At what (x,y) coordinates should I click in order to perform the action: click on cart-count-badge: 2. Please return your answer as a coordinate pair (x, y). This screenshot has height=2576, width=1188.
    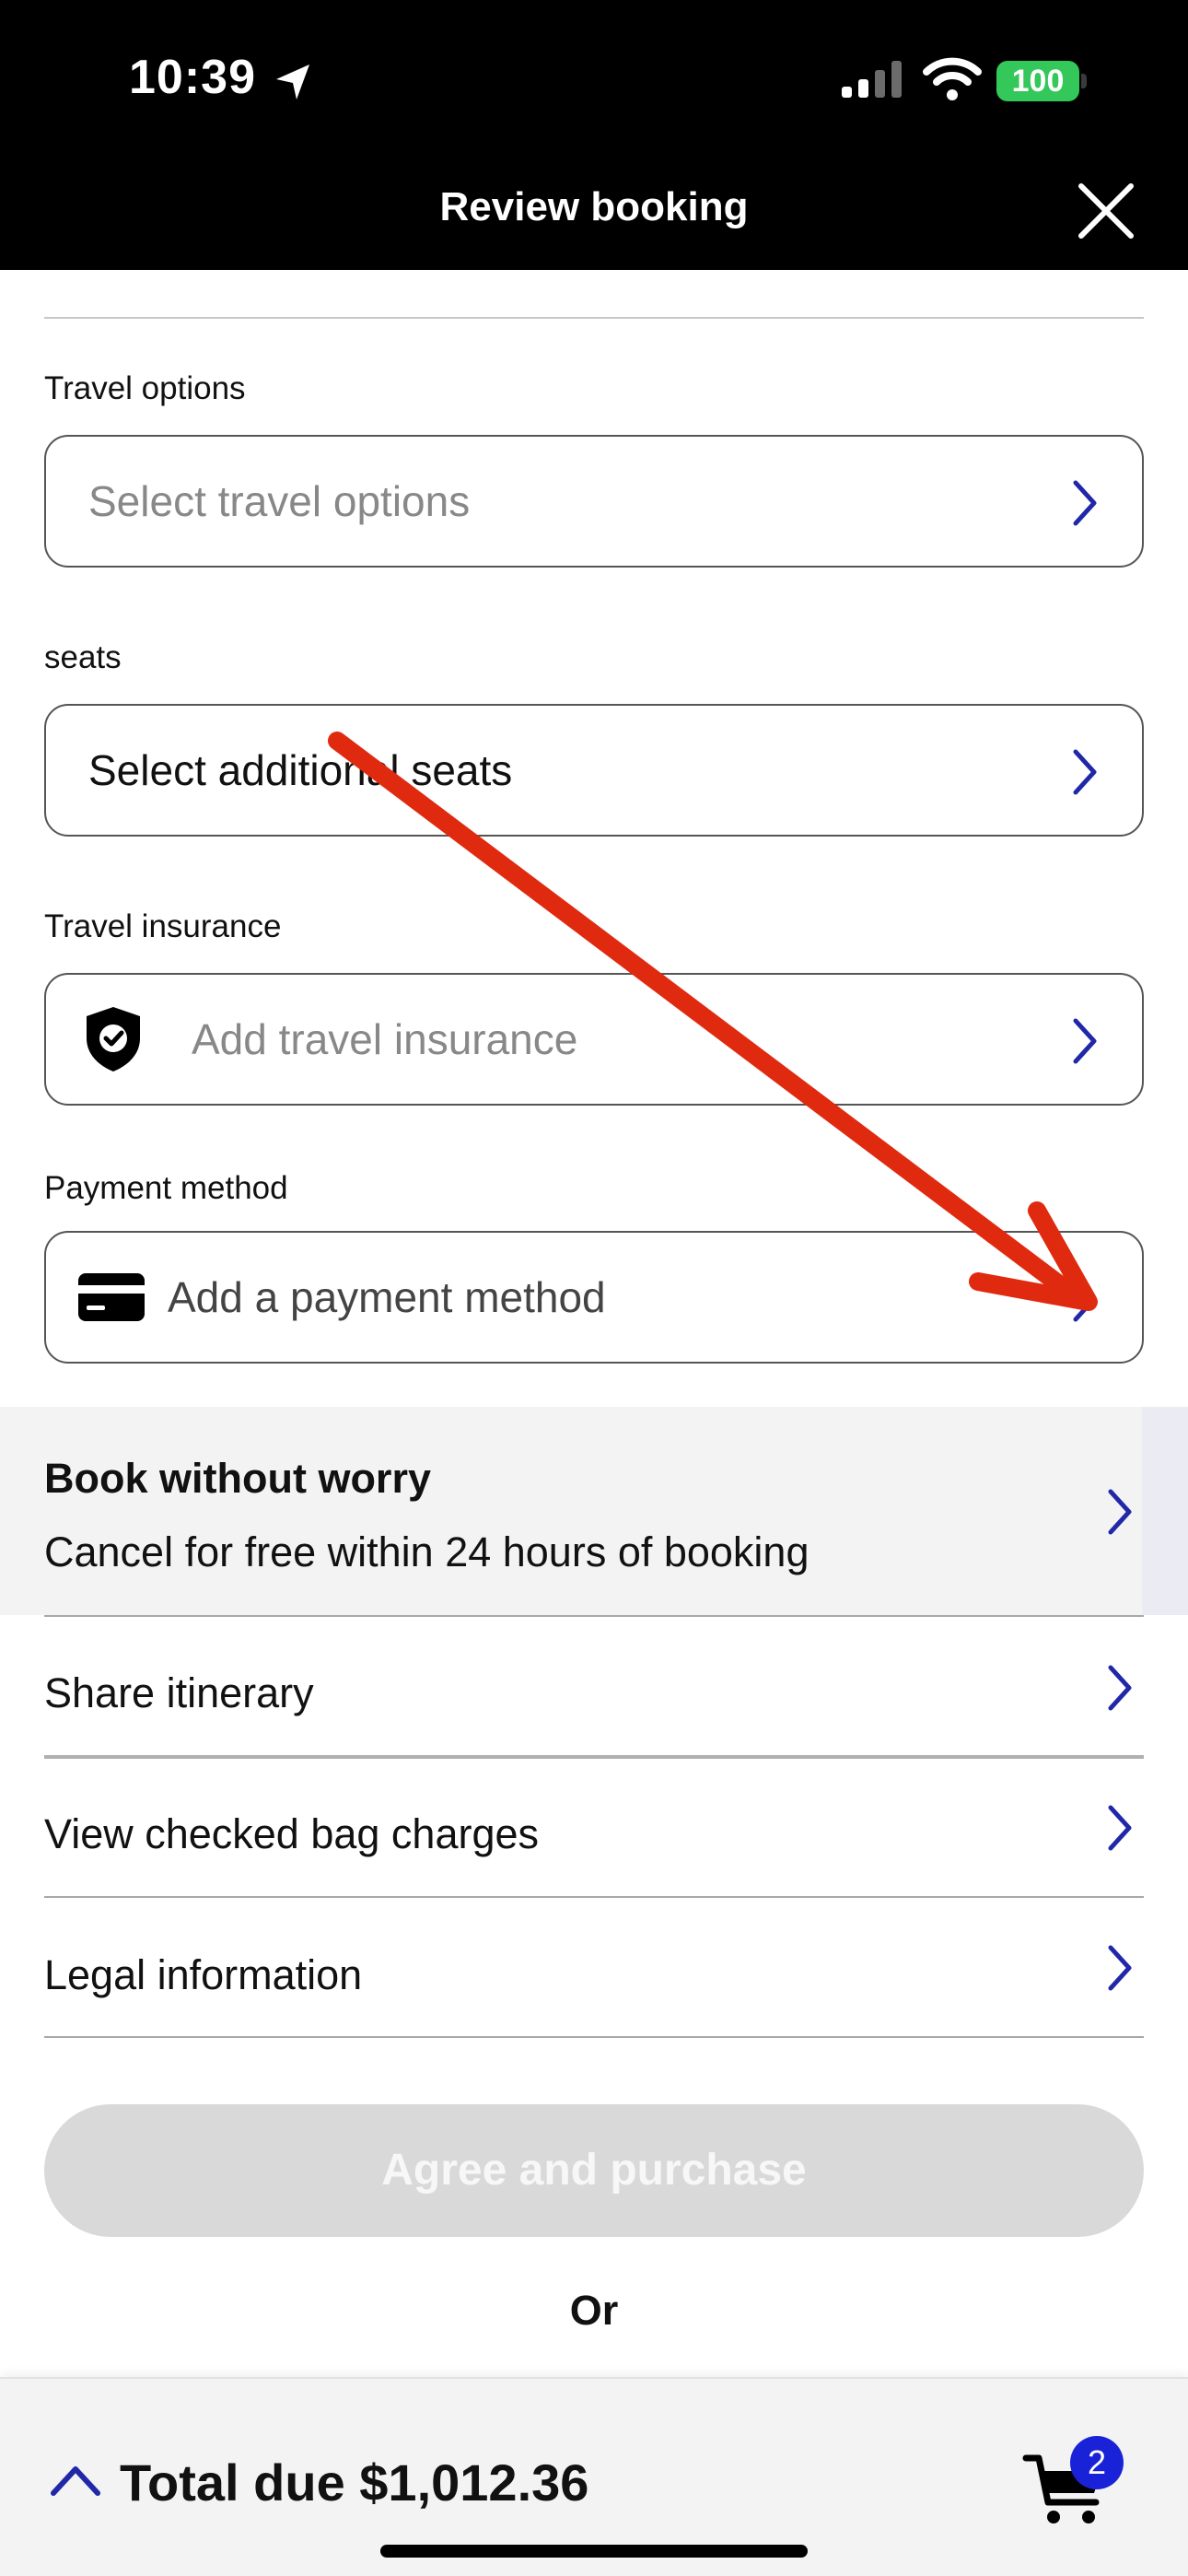
    Looking at the image, I should click on (1097, 2462).